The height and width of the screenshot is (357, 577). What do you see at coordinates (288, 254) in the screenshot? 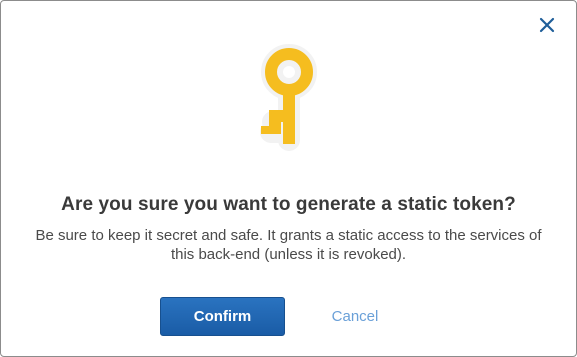
I see `dialog-message-line-2: this back-end (unless it is revoked).` at bounding box center [288, 254].